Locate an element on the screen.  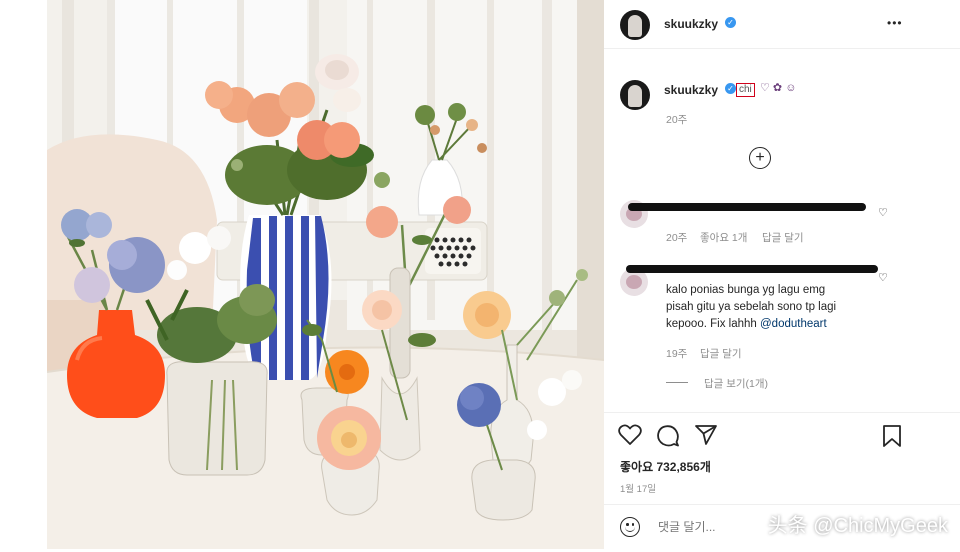
caption-emojis: ♡ ✿ ☺ is located at coordinates (778, 88).